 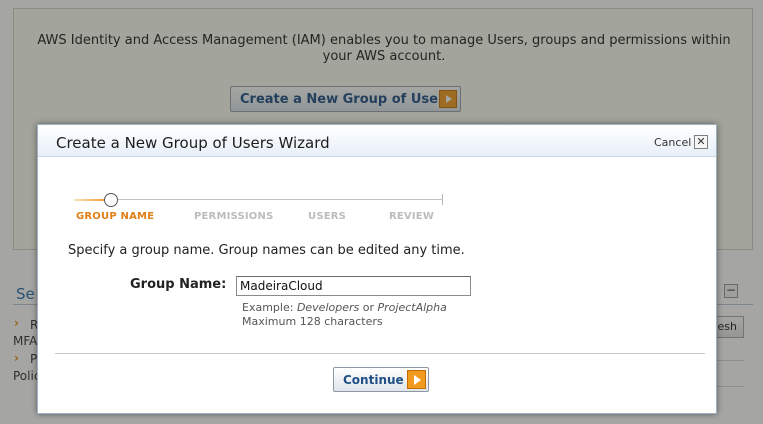 I want to click on continue-button: Continue, so click(x=381, y=379).